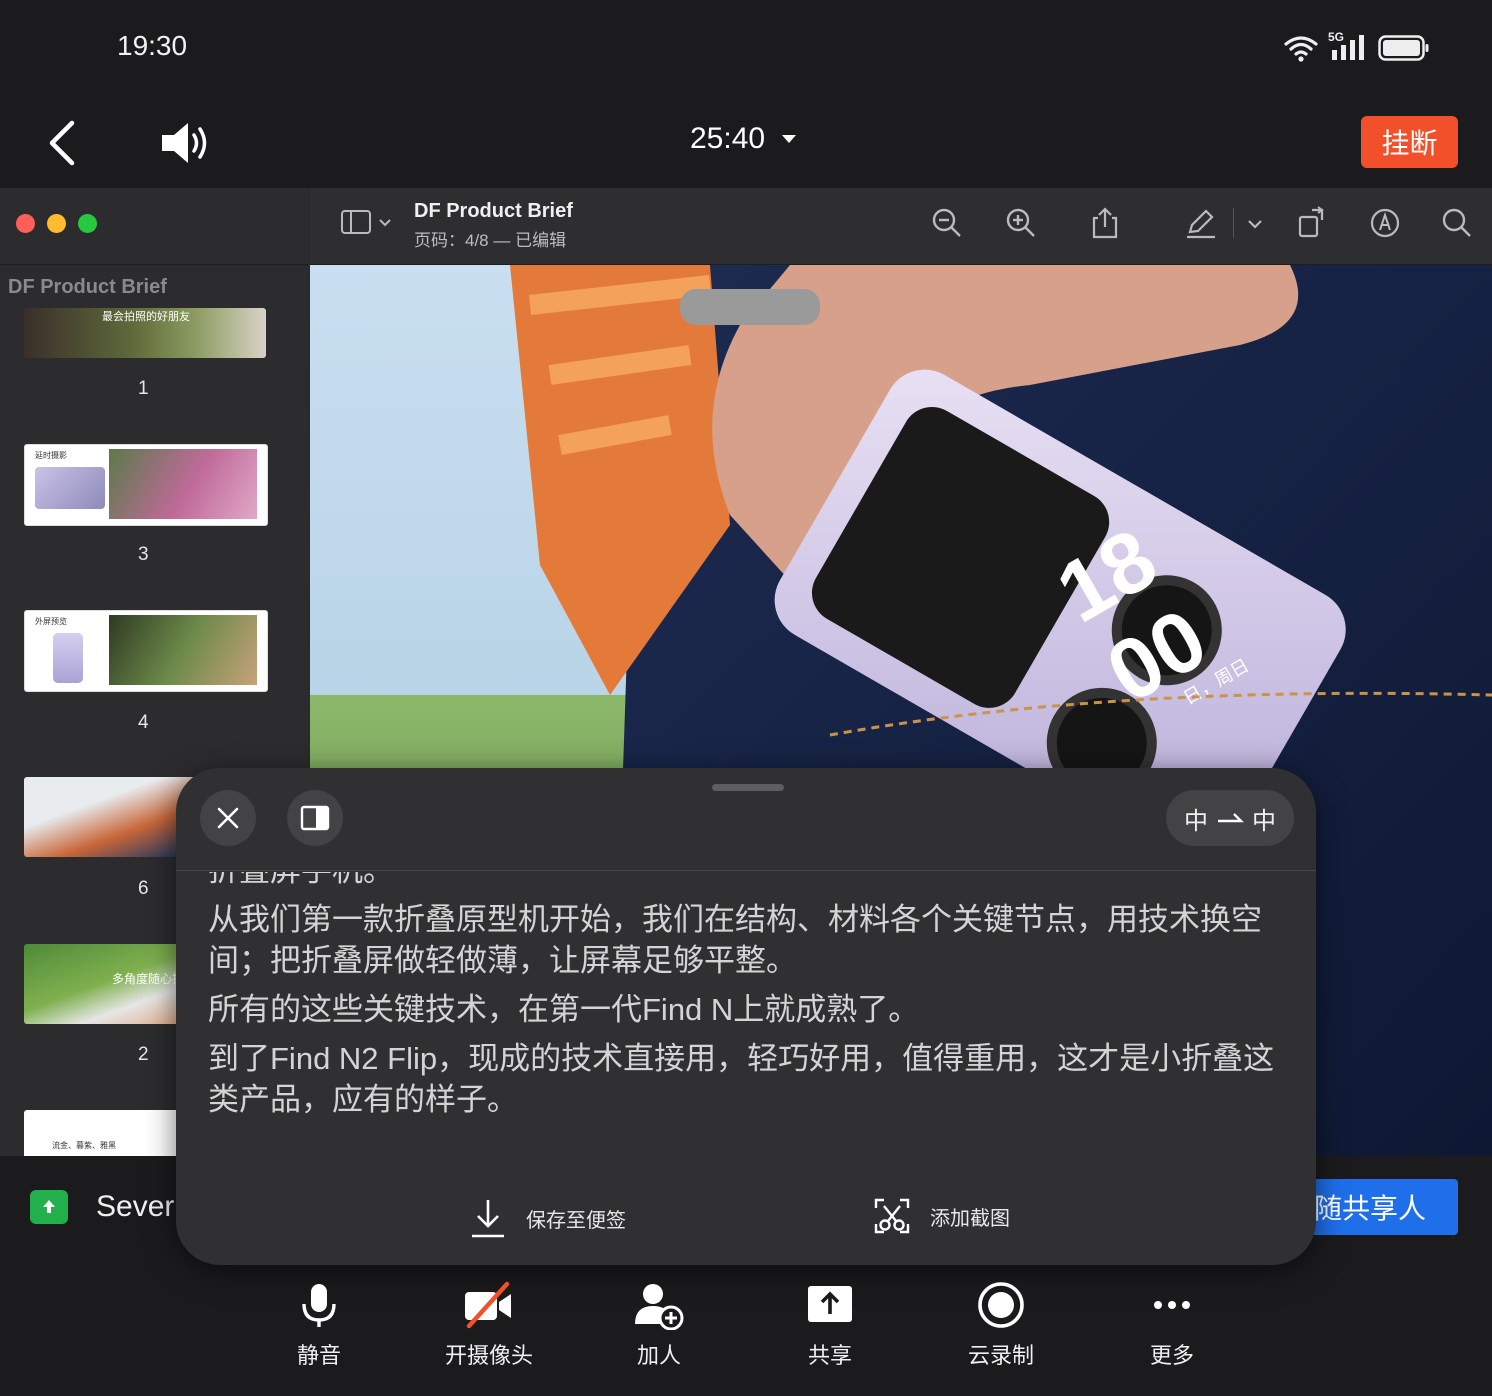 The height and width of the screenshot is (1396, 1492). What do you see at coordinates (748, 787) in the screenshot?
I see `drag-handle` at bounding box center [748, 787].